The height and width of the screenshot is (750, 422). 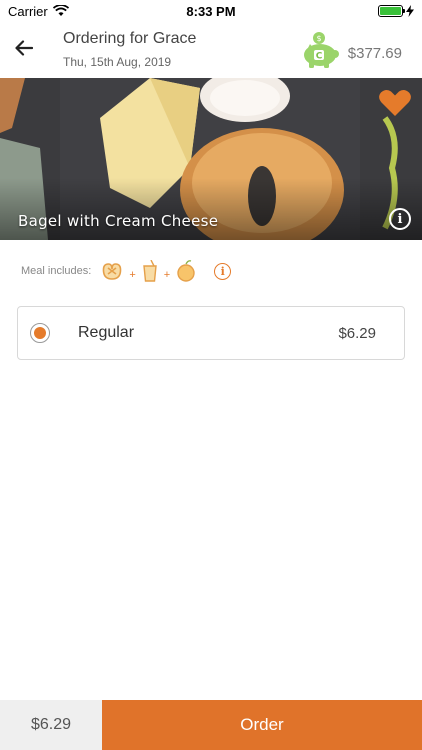 I want to click on clock: 8:33 PM, so click(x=211, y=11).